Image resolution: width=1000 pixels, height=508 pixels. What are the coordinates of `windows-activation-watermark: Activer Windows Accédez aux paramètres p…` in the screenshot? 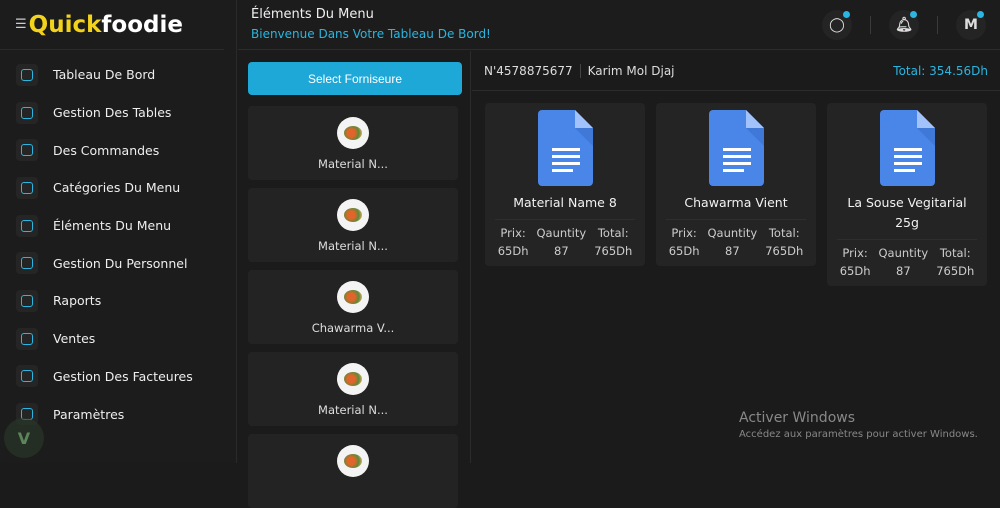 It's located at (858, 425).